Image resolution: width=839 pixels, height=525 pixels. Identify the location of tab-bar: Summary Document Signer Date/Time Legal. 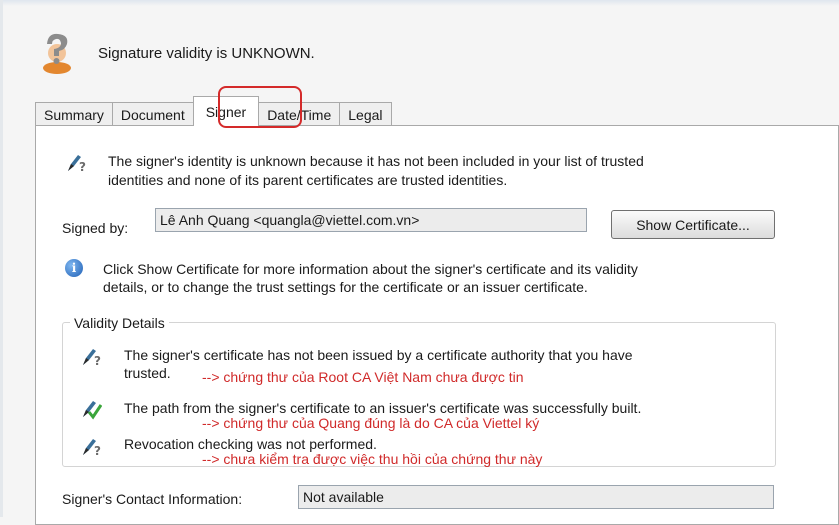
(213, 108).